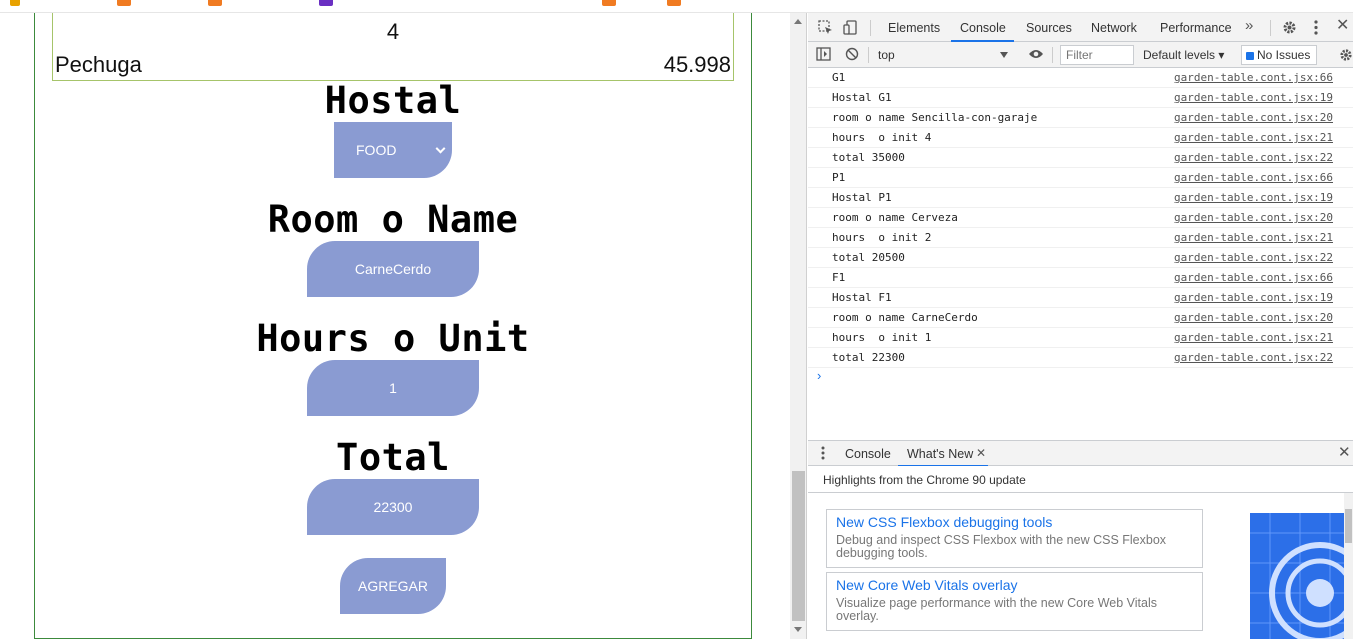 The width and height of the screenshot is (1353, 639). What do you see at coordinates (868, 257) in the screenshot?
I see `console-log-message: total 20500` at bounding box center [868, 257].